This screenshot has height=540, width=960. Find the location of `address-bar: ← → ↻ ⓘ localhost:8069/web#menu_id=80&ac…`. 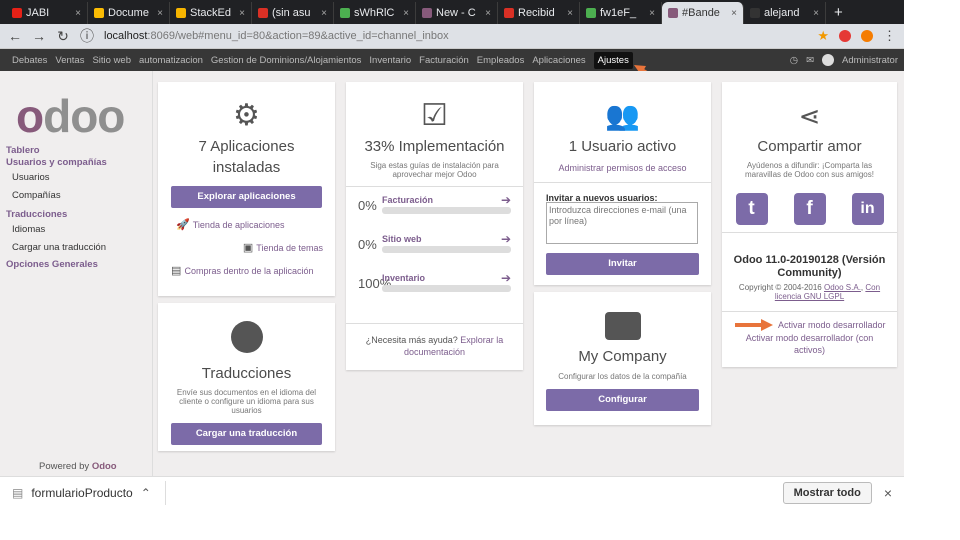

address-bar: ← → ↻ ⓘ localhost:8069/web#menu_id=80&ac… is located at coordinates (452, 36).